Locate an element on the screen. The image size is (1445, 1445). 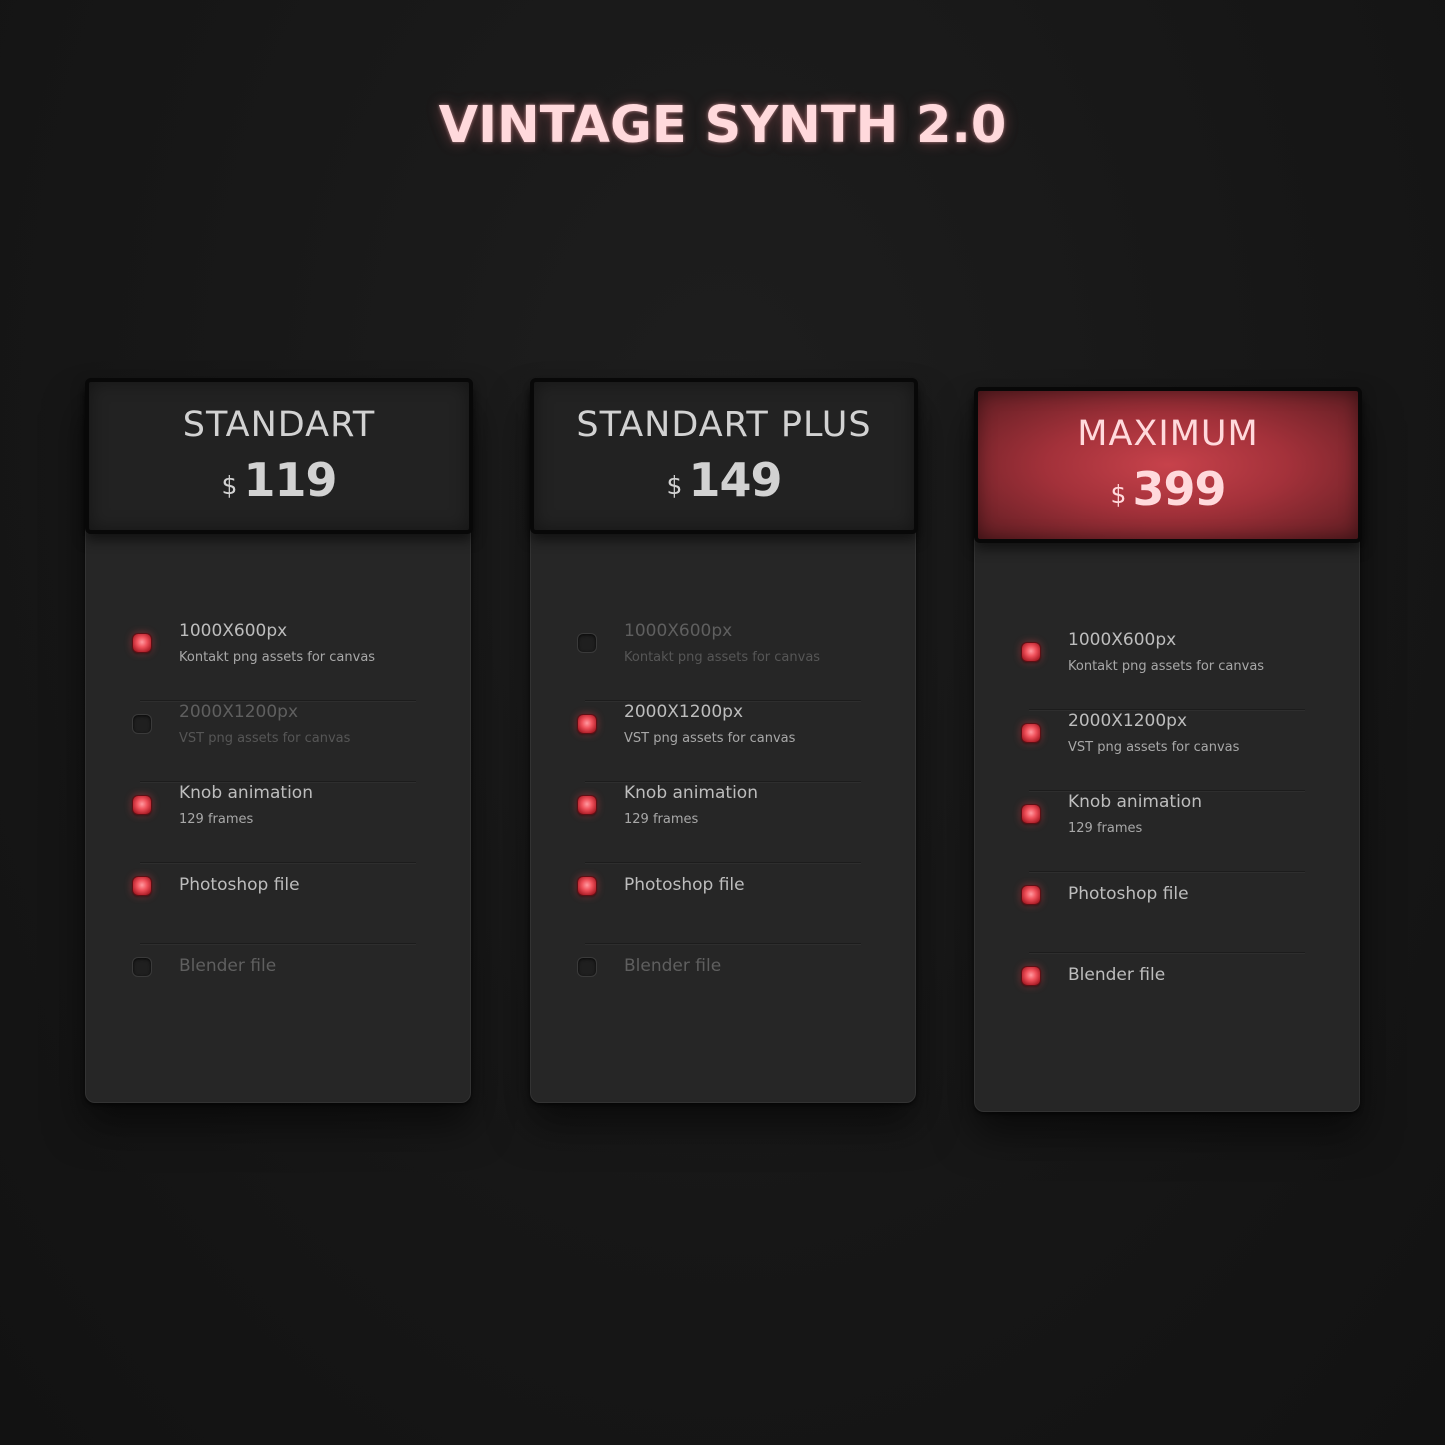
plan-price: $149 is located at coordinates (724, 480).